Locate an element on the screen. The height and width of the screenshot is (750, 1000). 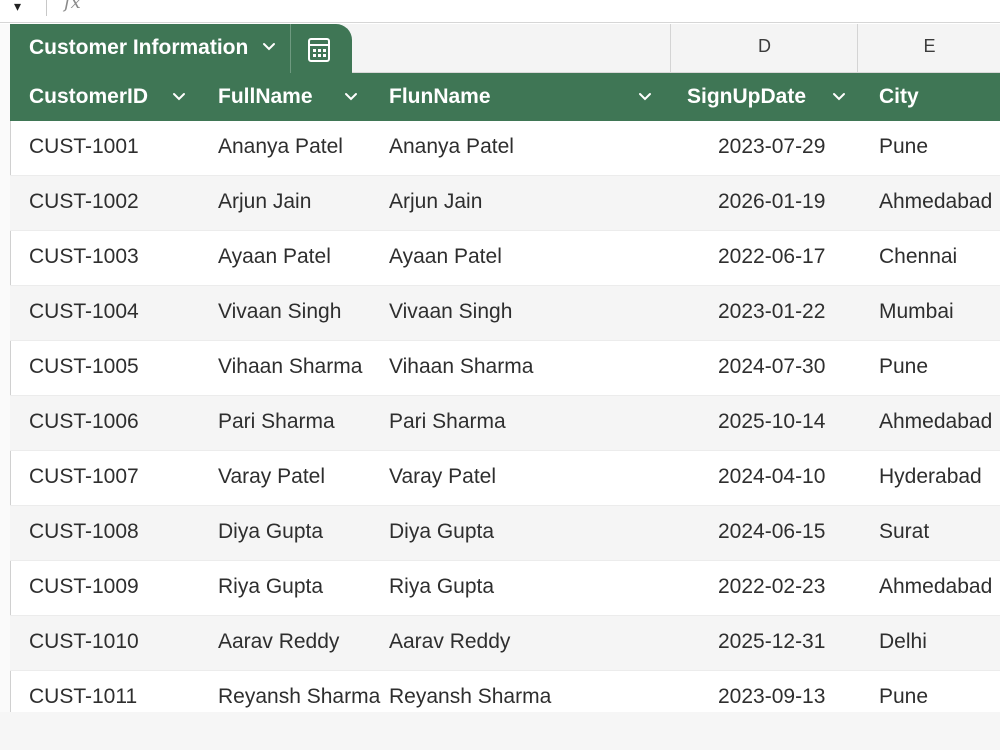
cell-signupdate: 2022-06-17 is located at coordinates (771, 257).